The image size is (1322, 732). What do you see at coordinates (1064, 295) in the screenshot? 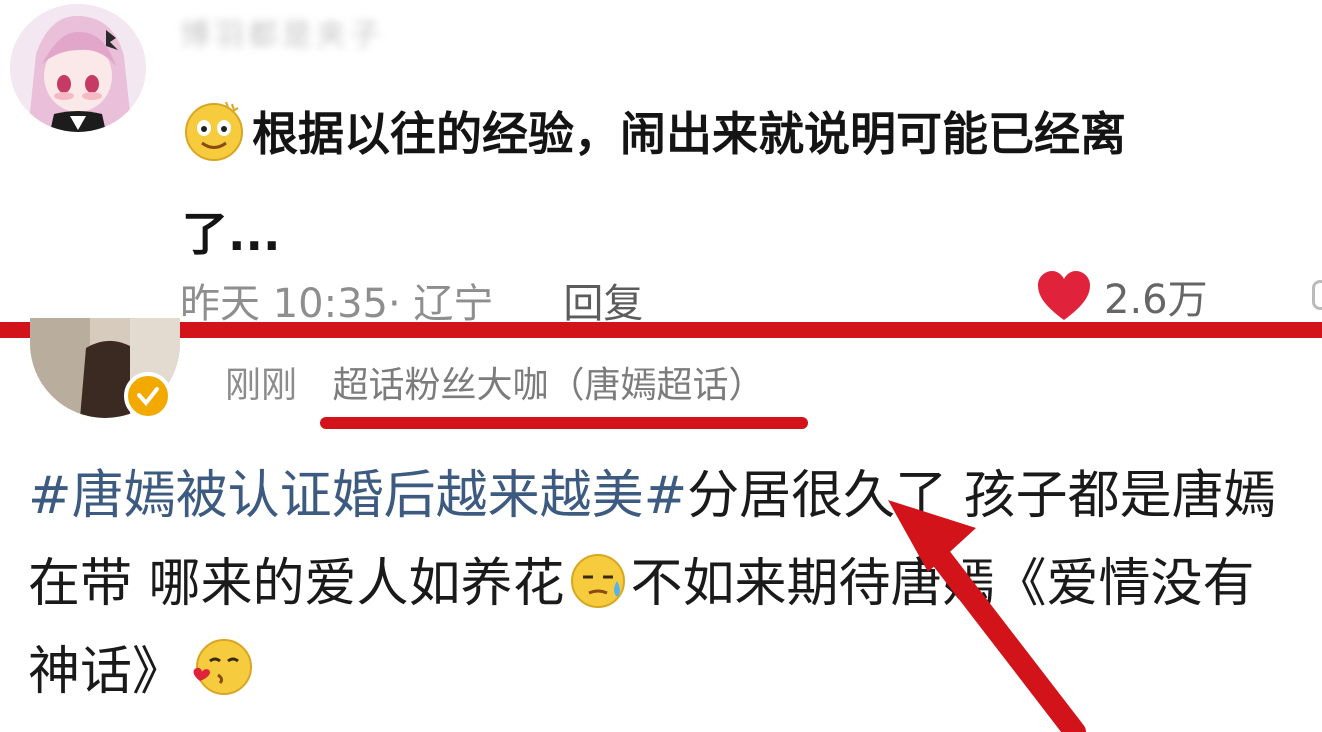
I see `heart-icon` at bounding box center [1064, 295].